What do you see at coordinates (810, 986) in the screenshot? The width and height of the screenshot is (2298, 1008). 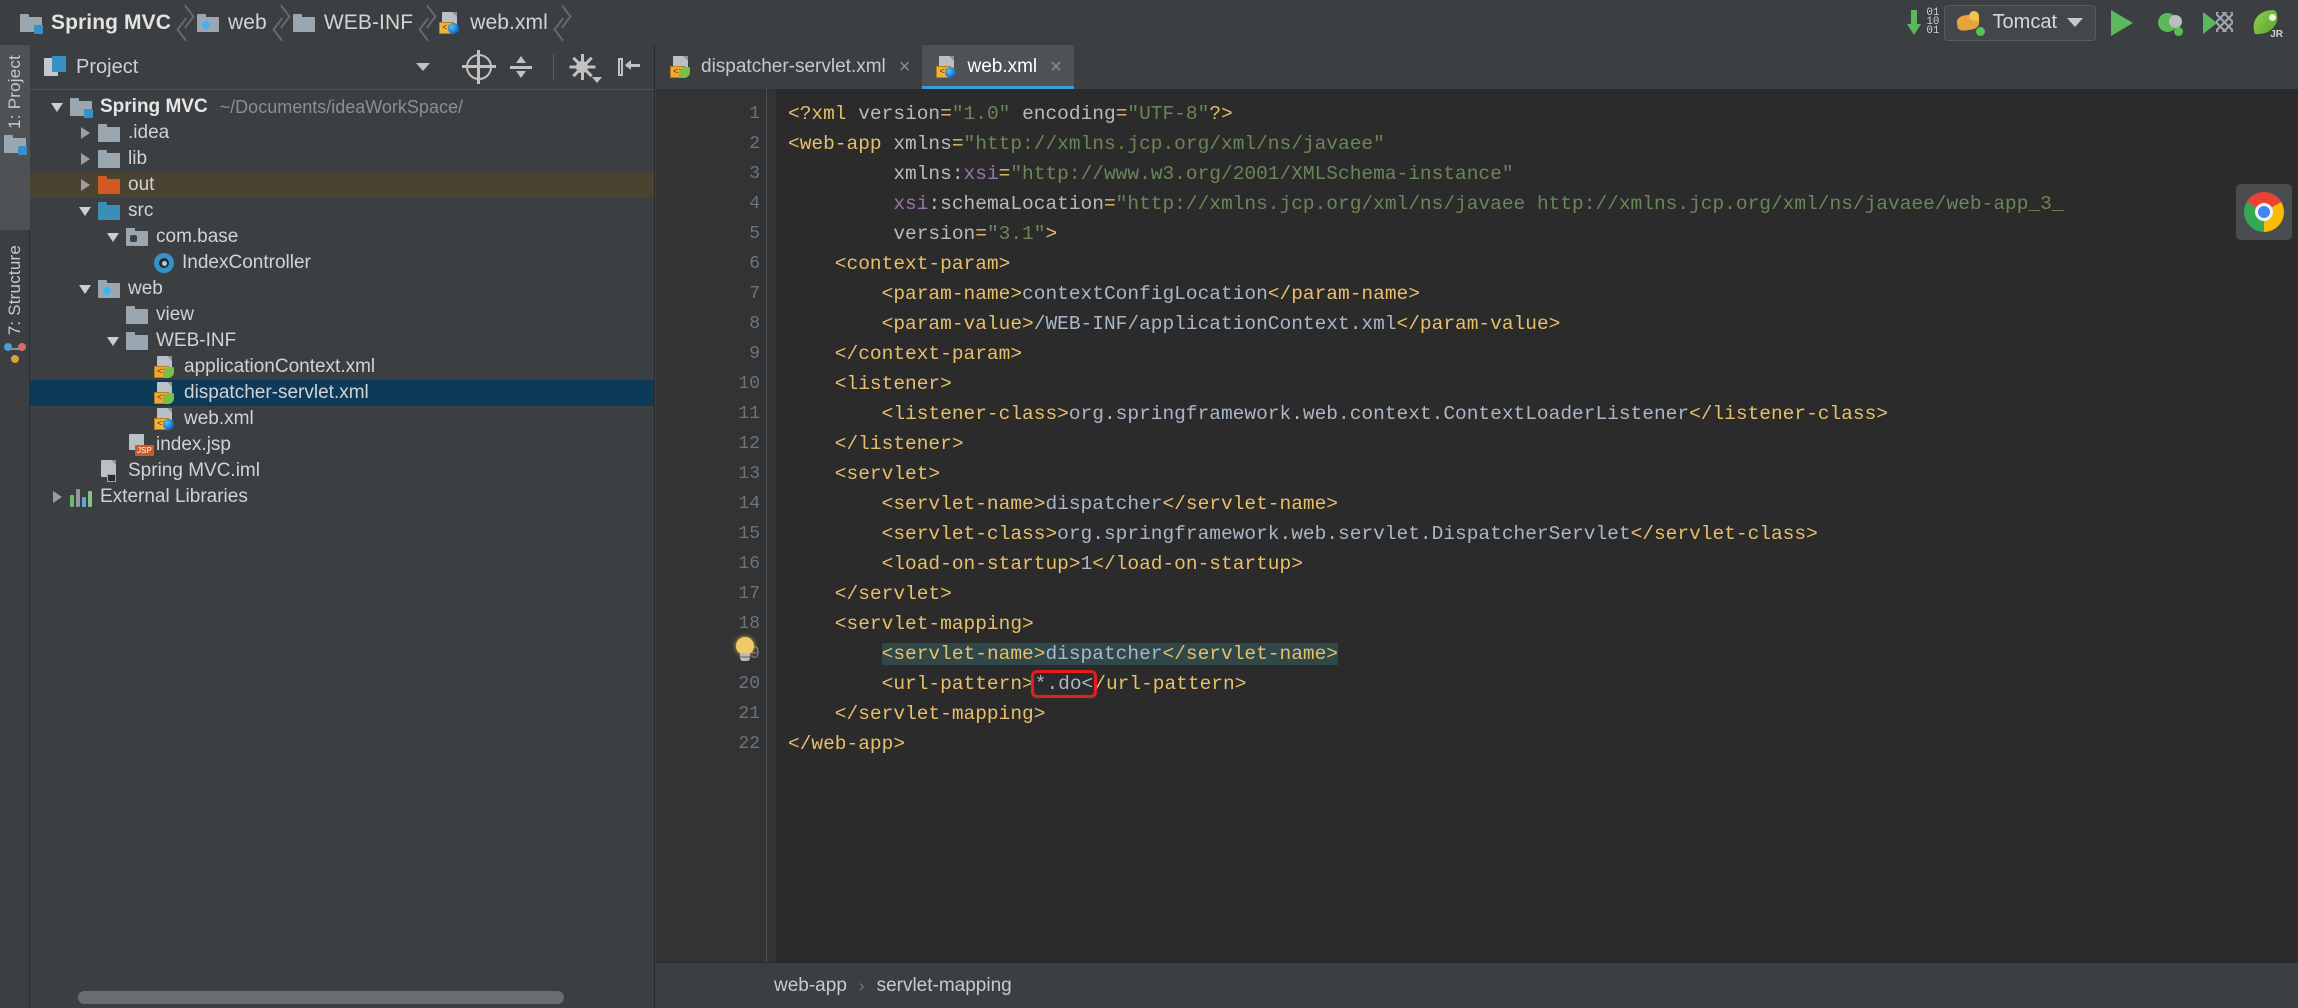 I see `breadcrumb-item: web-app` at bounding box center [810, 986].